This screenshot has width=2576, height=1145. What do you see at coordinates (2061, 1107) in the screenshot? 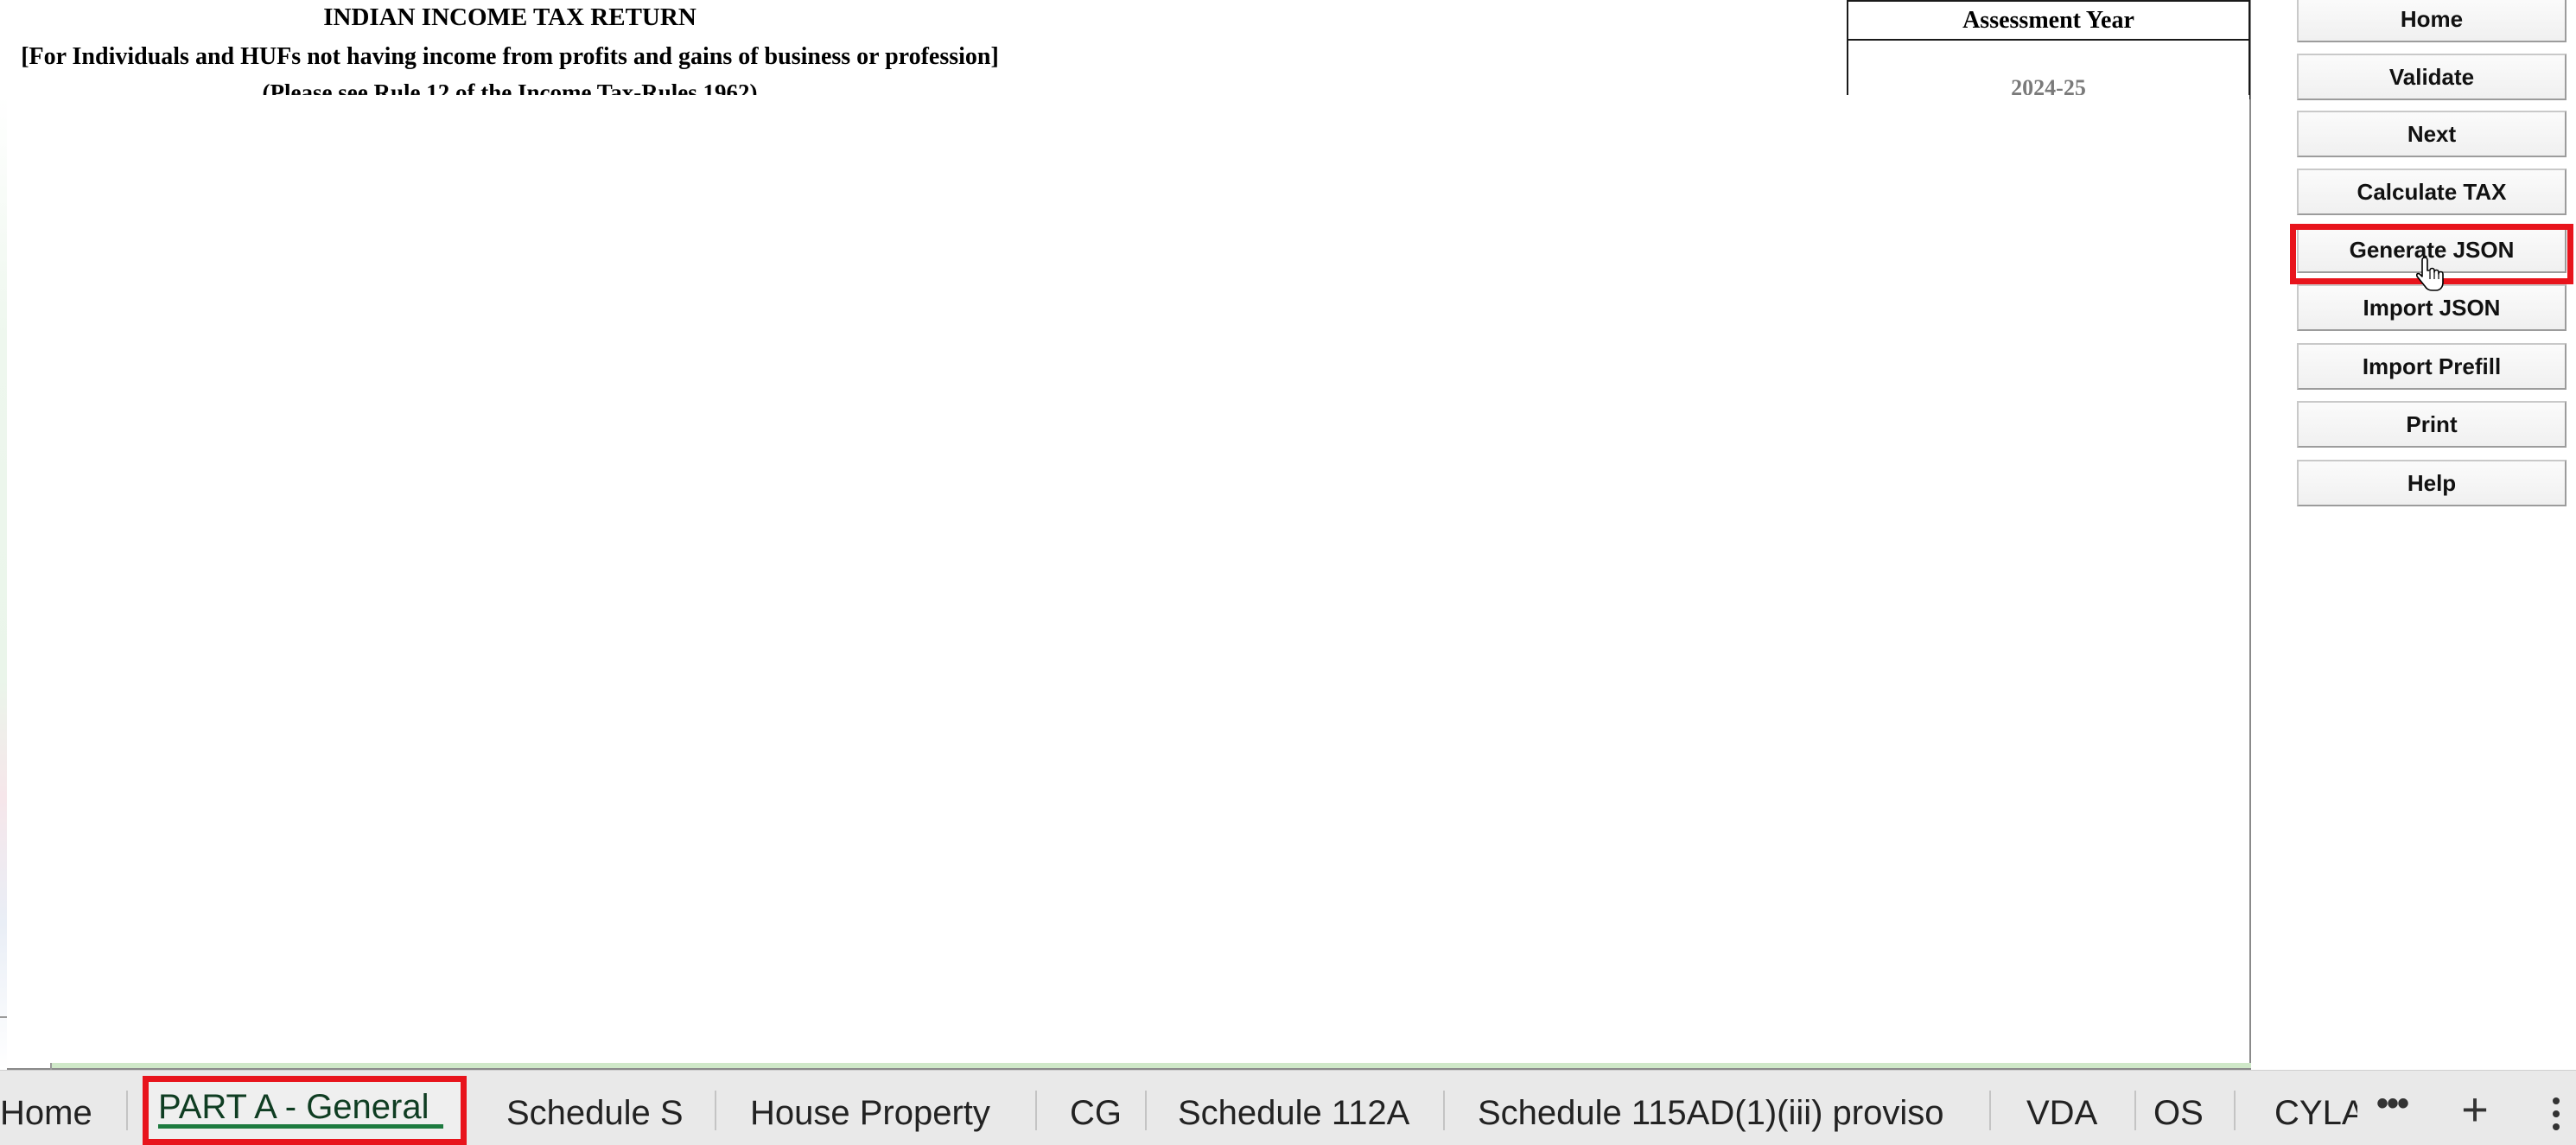
I see `tab-vda: VDA` at bounding box center [2061, 1107].